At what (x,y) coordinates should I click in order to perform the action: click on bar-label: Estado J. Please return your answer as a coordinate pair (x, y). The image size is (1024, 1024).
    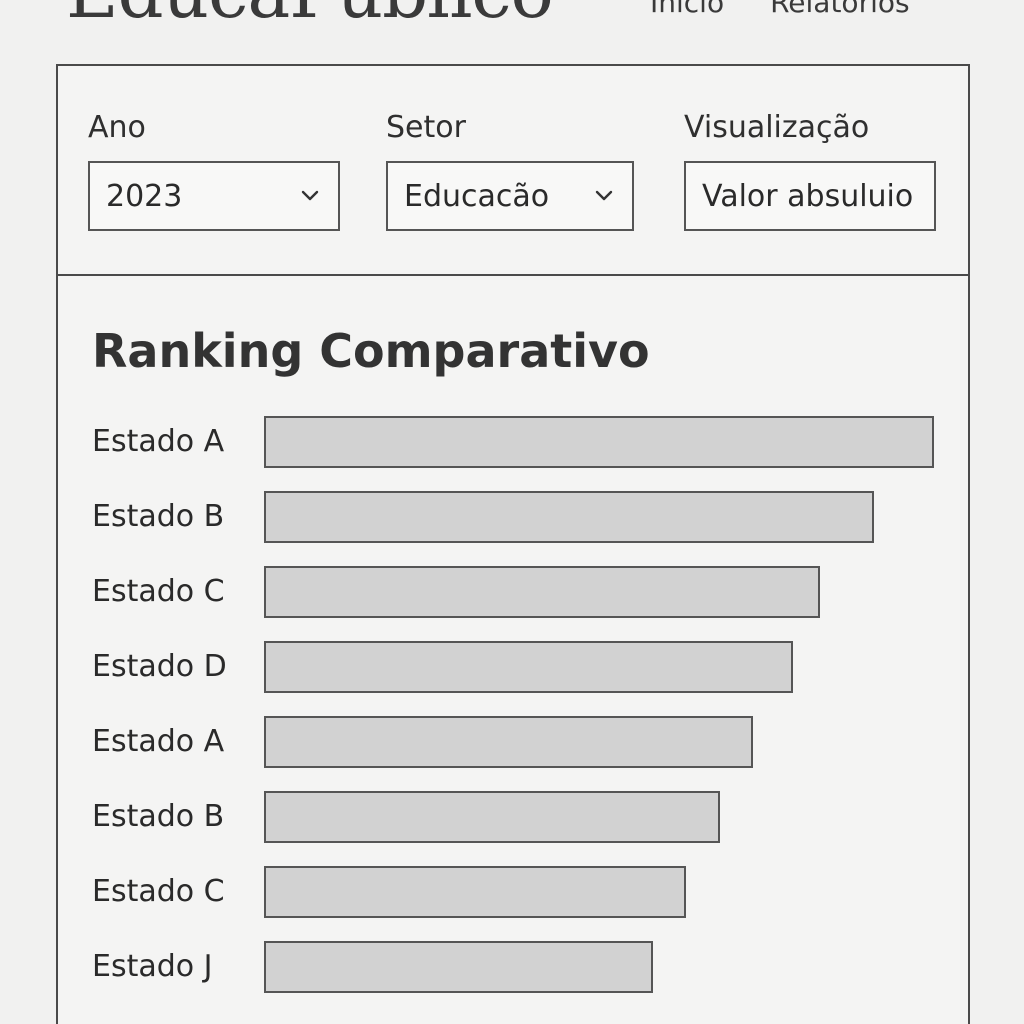
    Looking at the image, I should click on (152, 966).